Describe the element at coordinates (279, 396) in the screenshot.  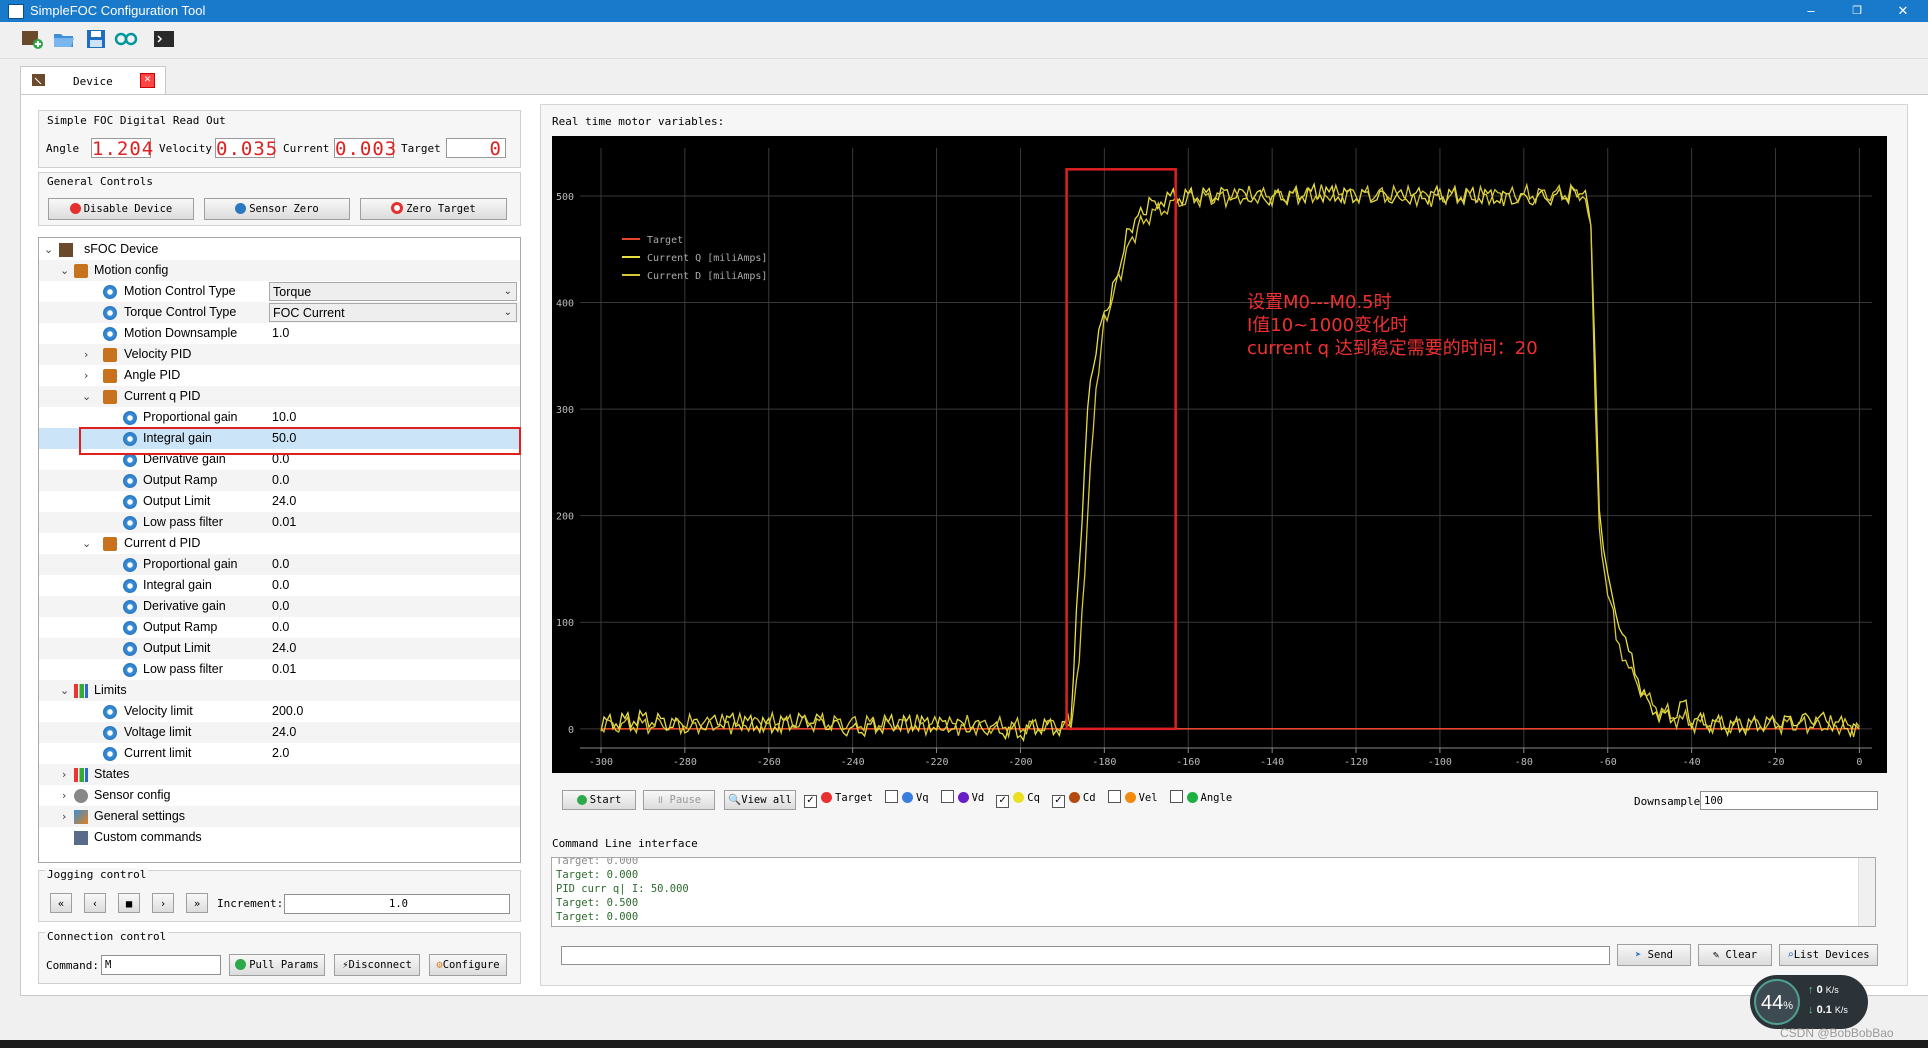
I see `tree-current-q-pid: ⌄ Current q PID` at that location.